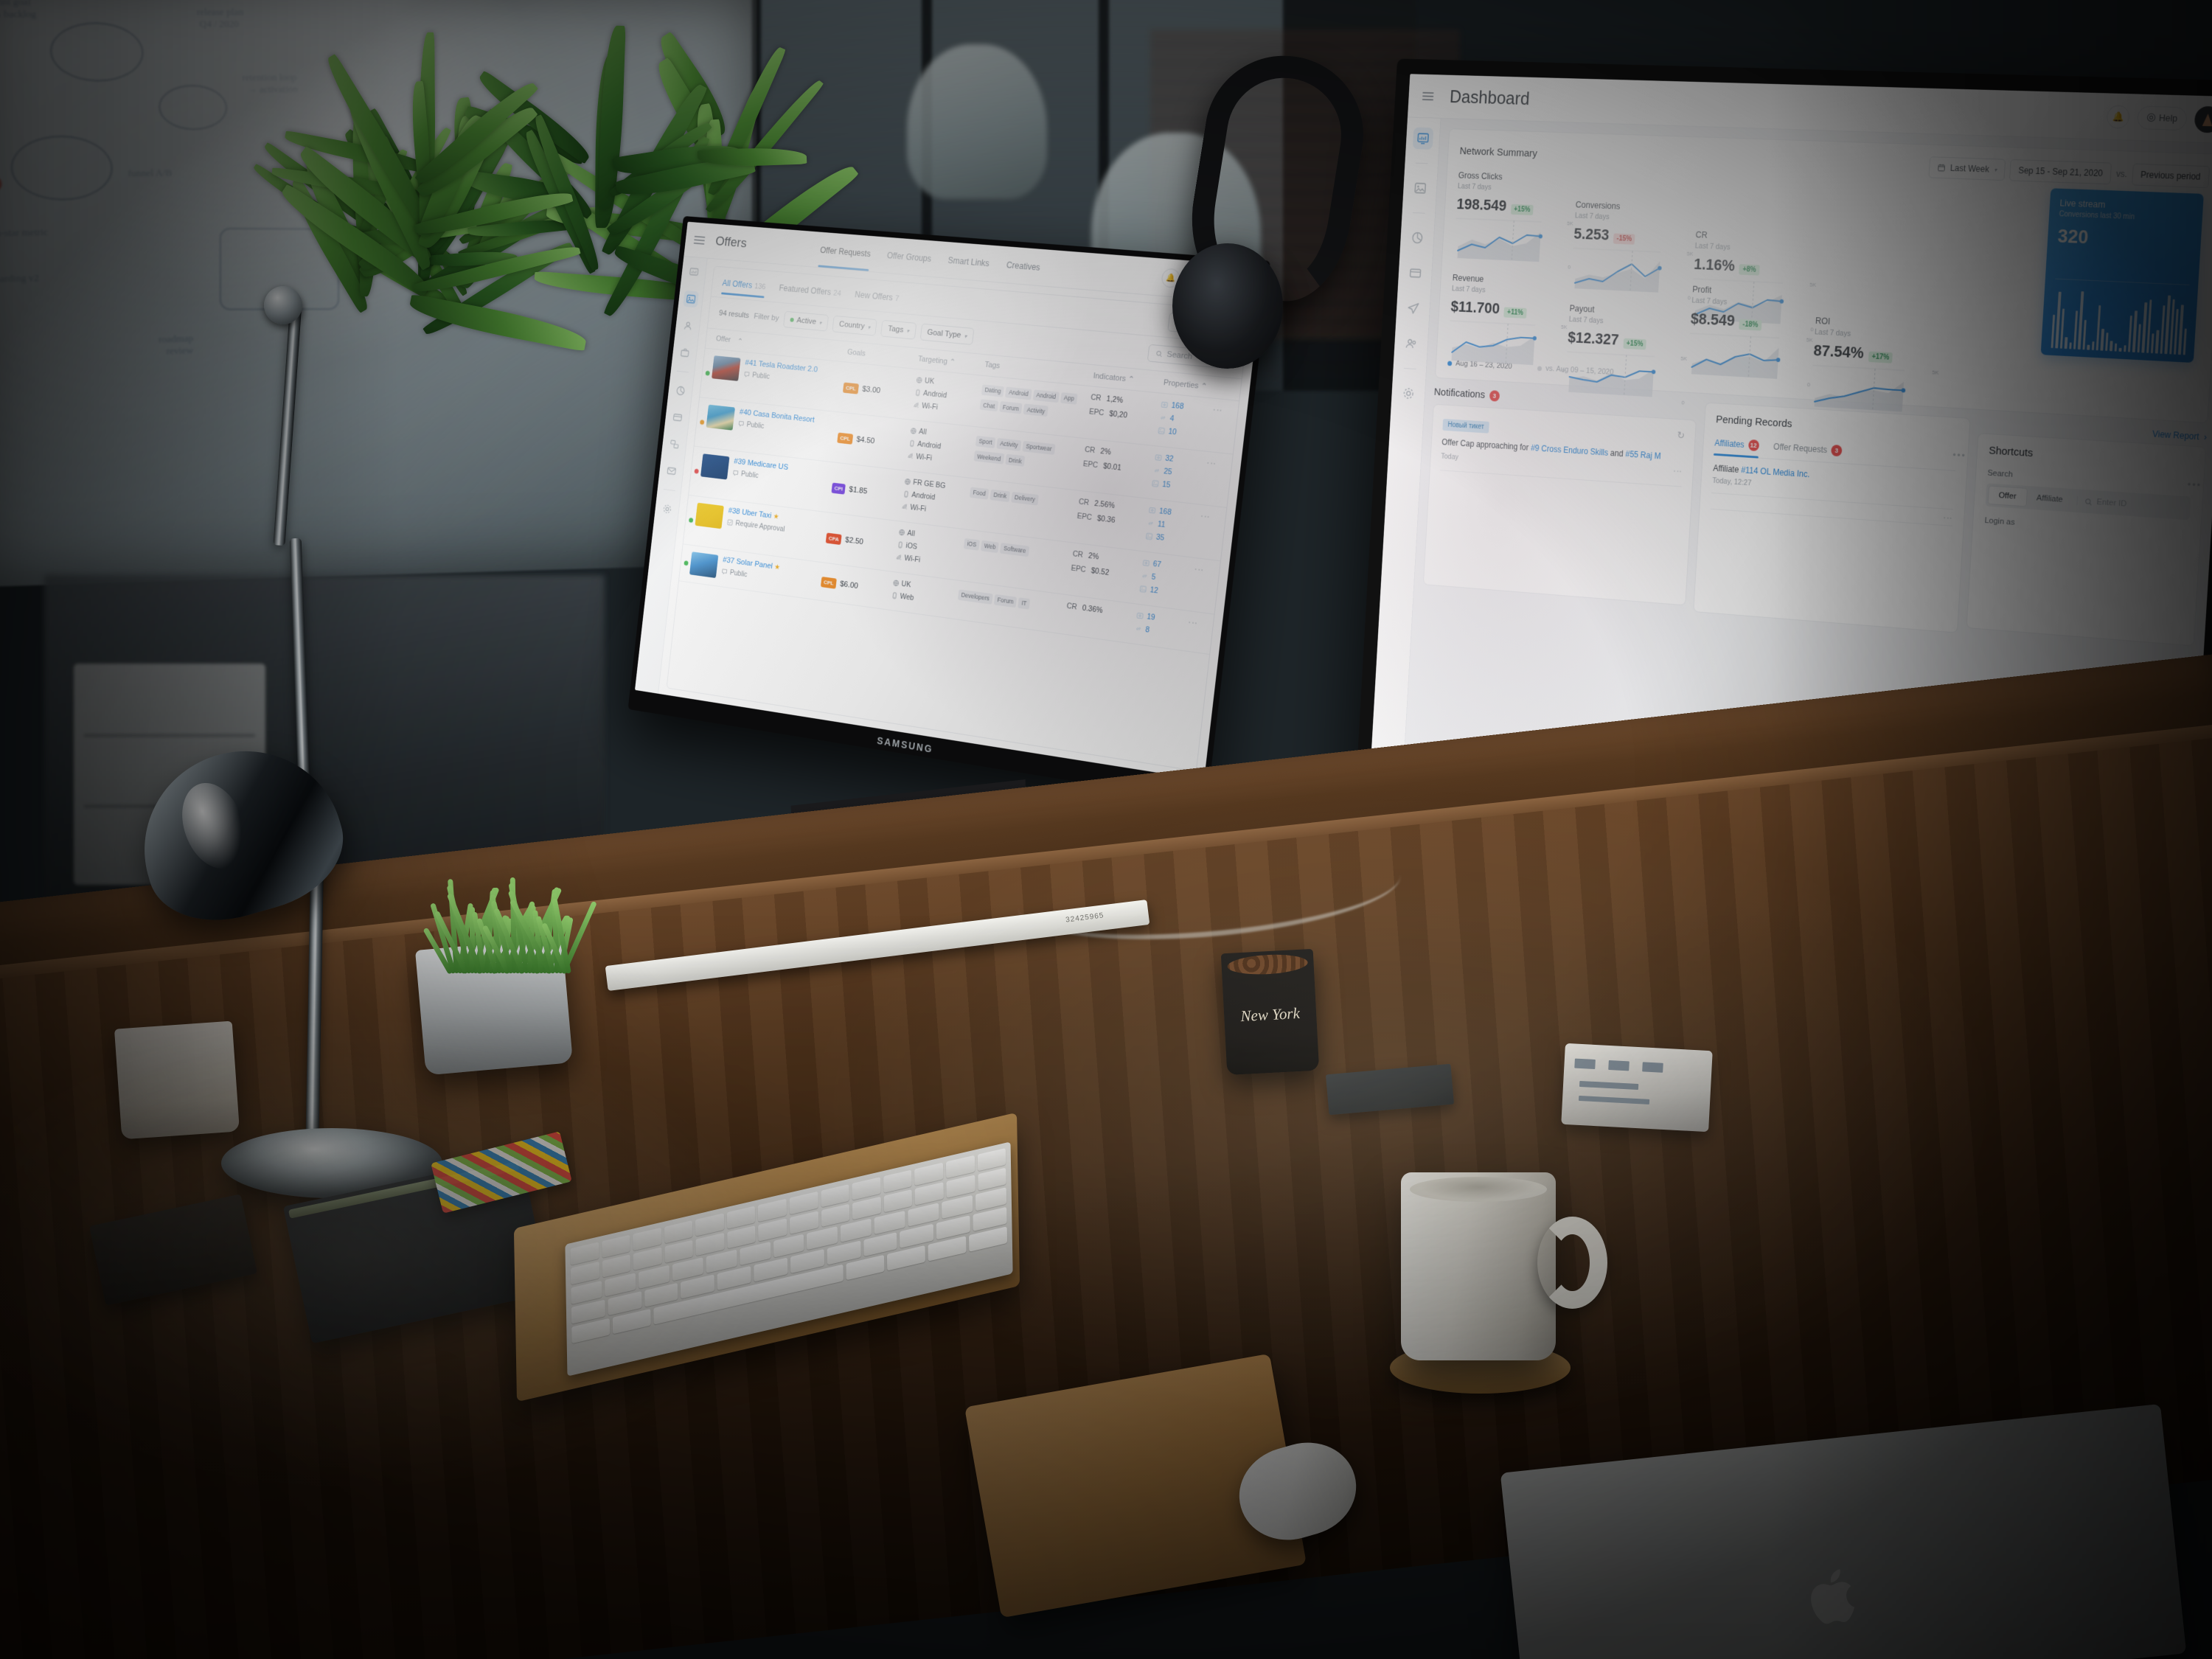  Describe the element at coordinates (1160, 537) in the screenshot. I see `property-value: 35` at that location.